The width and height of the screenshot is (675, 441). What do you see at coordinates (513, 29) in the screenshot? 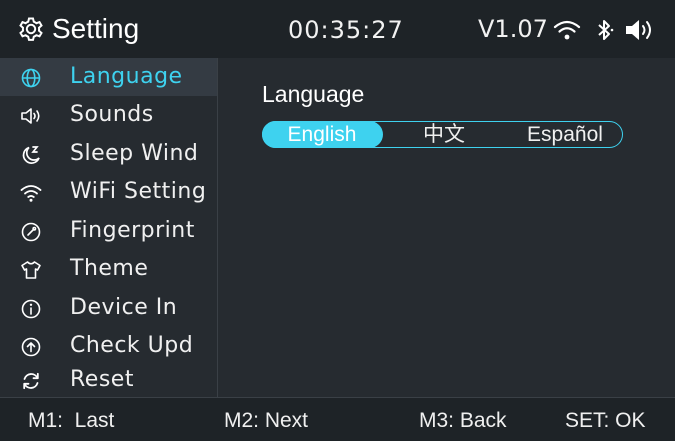
I see `version-label: V1.07` at bounding box center [513, 29].